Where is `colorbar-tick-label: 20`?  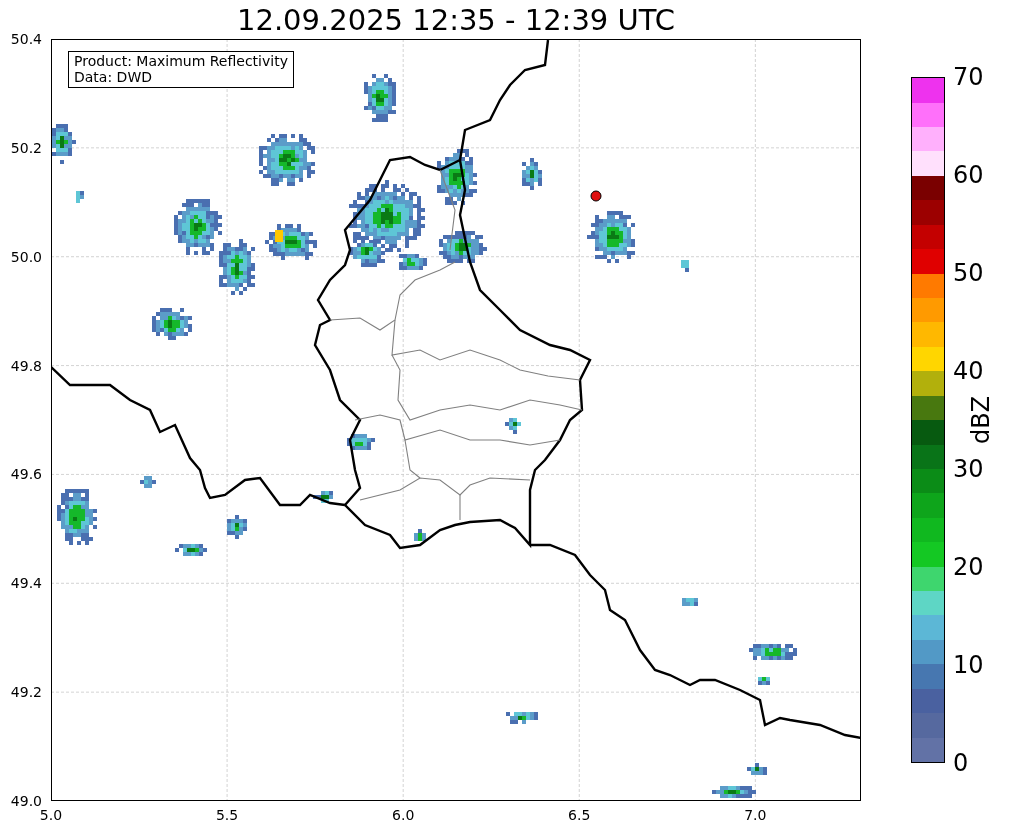 colorbar-tick-label: 20 is located at coordinates (968, 567).